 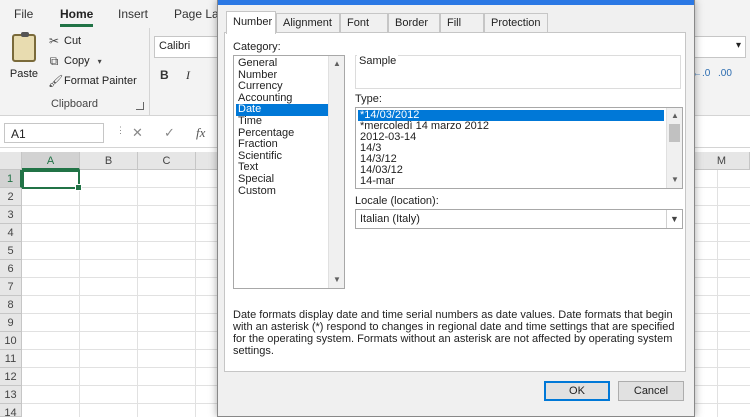 What do you see at coordinates (11, 269) in the screenshot?
I see `row-header: 6` at bounding box center [11, 269].